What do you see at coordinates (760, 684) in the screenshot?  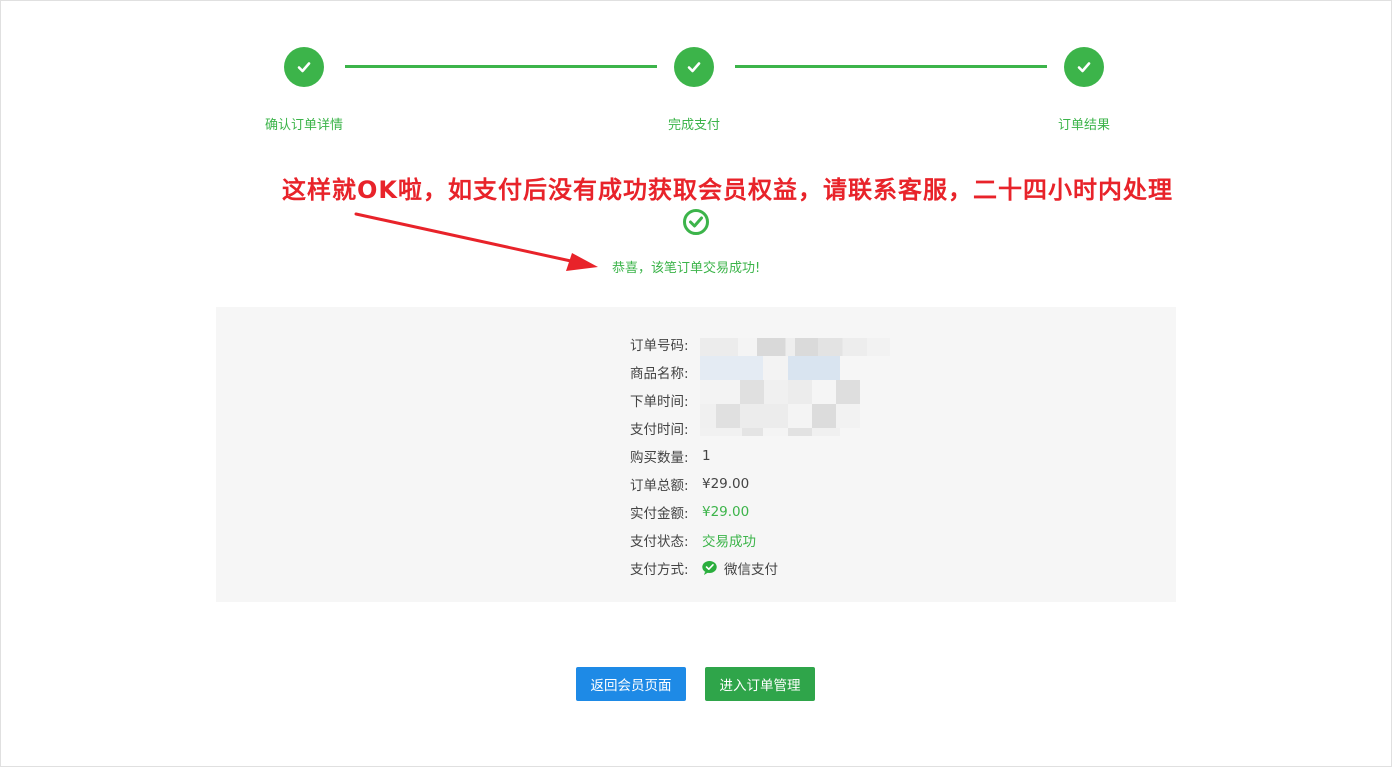 I see `order-management-button: 进入订单管理` at bounding box center [760, 684].